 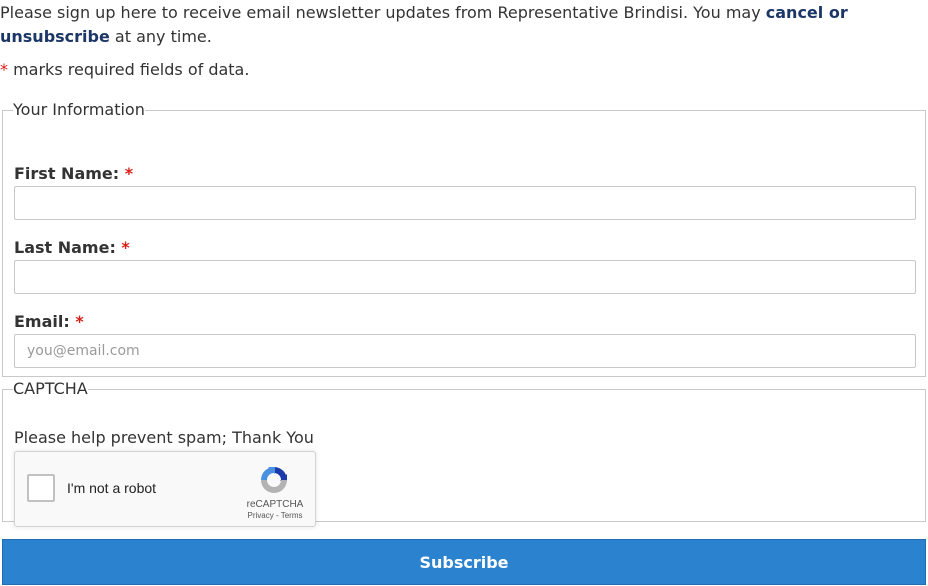 What do you see at coordinates (4, 69) in the screenshot?
I see `required-star: *` at bounding box center [4, 69].